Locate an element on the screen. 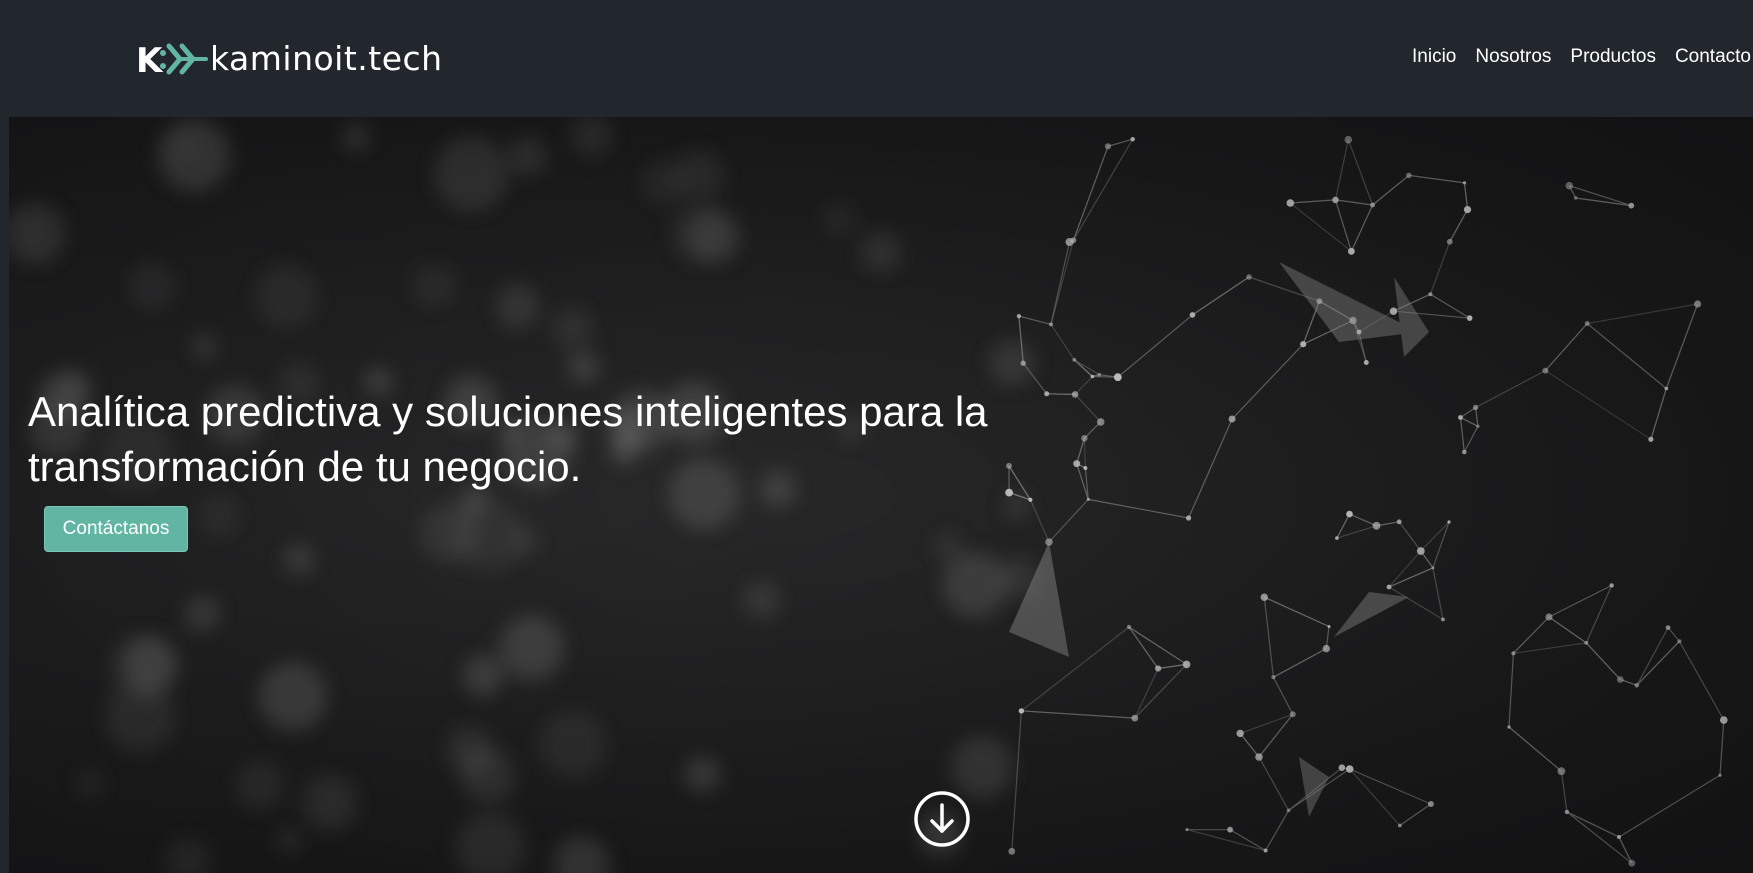 The height and width of the screenshot is (873, 1753). nav-item-nosotros: Nosotros is located at coordinates (1512, 57).